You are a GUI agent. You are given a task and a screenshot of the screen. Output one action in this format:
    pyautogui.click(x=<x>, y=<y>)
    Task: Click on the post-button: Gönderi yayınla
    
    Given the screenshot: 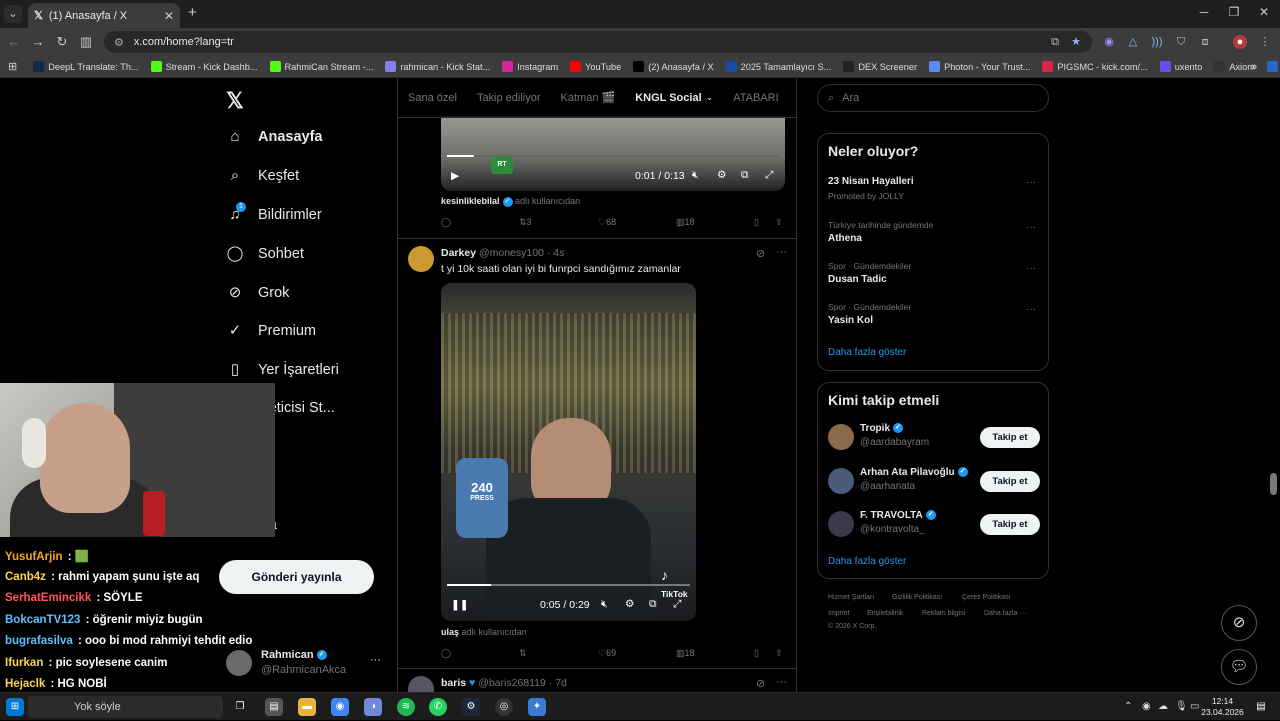 What is the action you would take?
    pyautogui.click(x=296, y=577)
    